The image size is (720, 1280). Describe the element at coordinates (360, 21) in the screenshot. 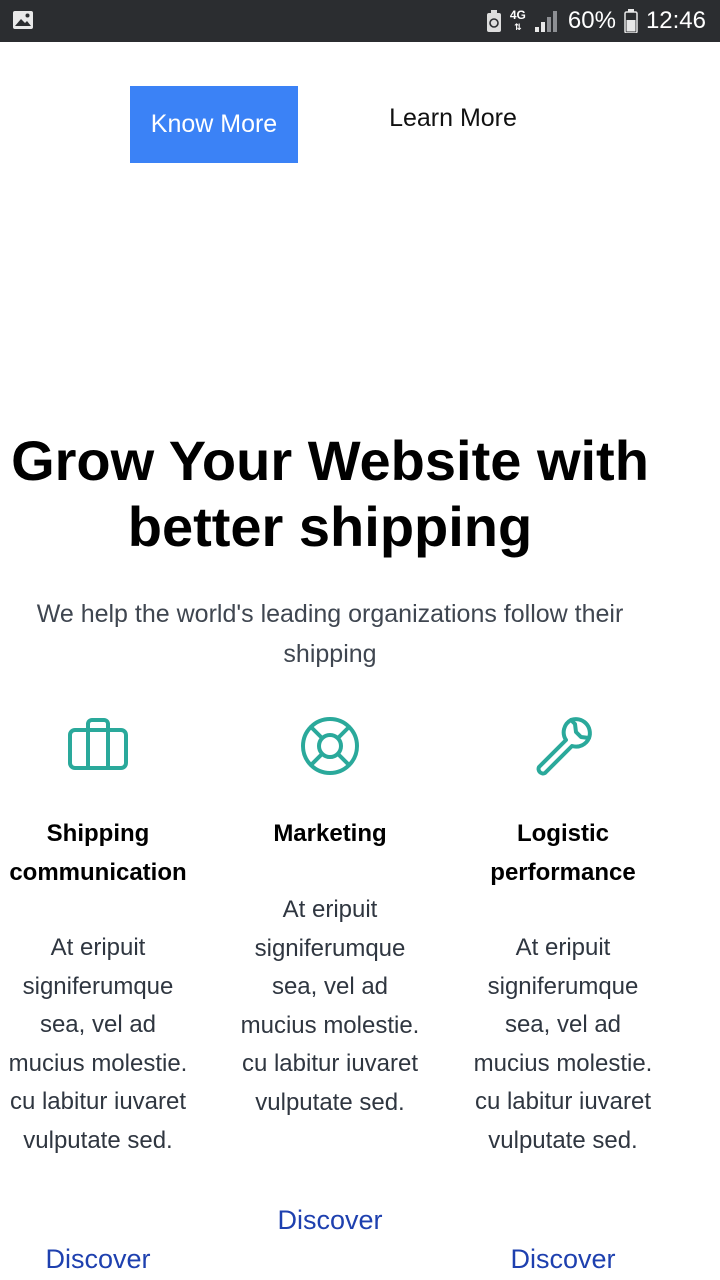

I see `status-bar: 4G ⇅ 60% 12:46` at that location.